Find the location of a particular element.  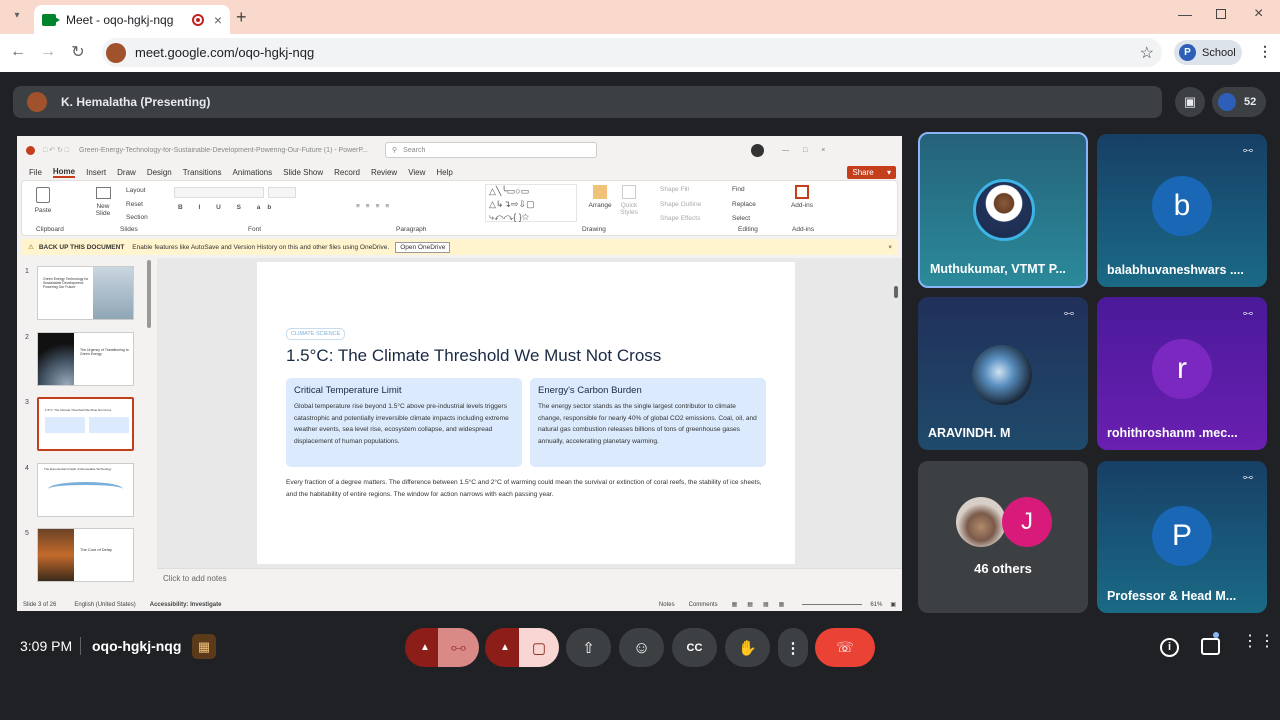

menu-review: Review is located at coordinates (384, 172).